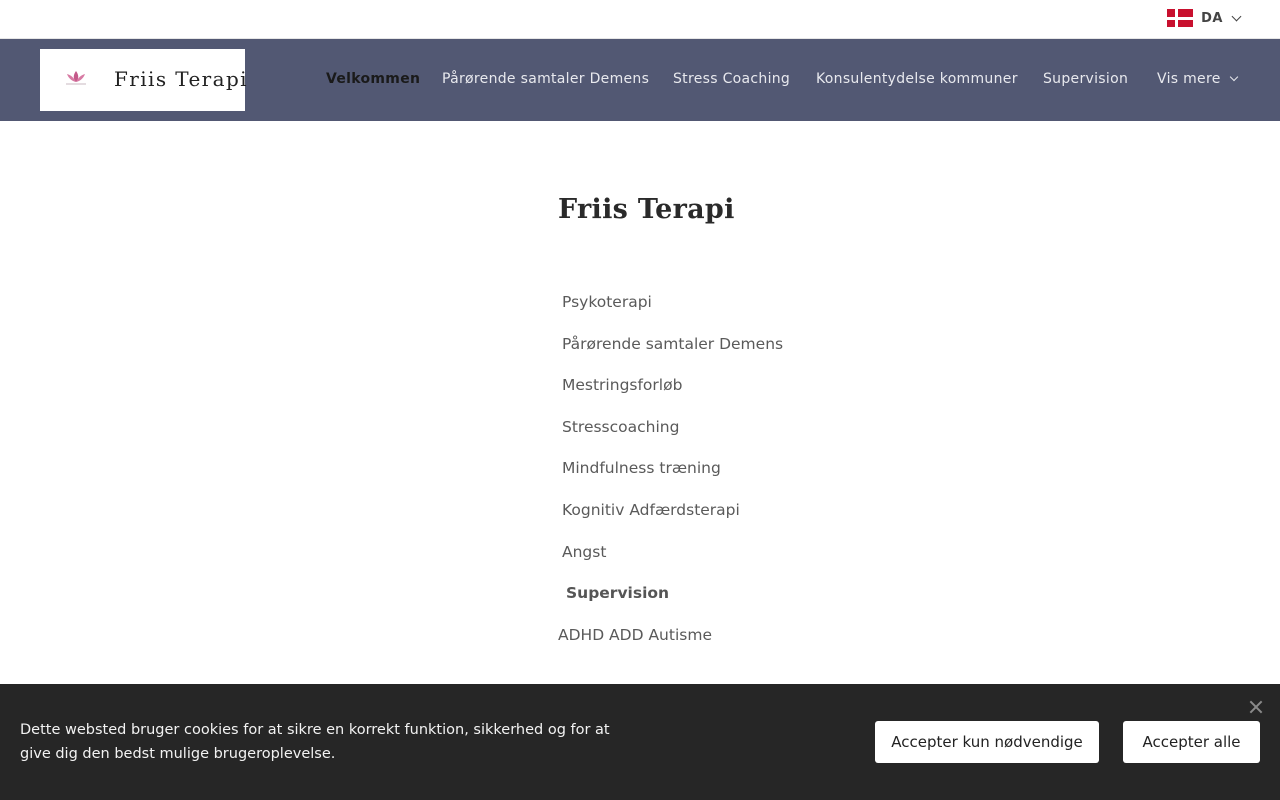  Describe the element at coordinates (622, 385) in the screenshot. I see `service-link-mestringsforlob: Mestringsforløb` at that location.